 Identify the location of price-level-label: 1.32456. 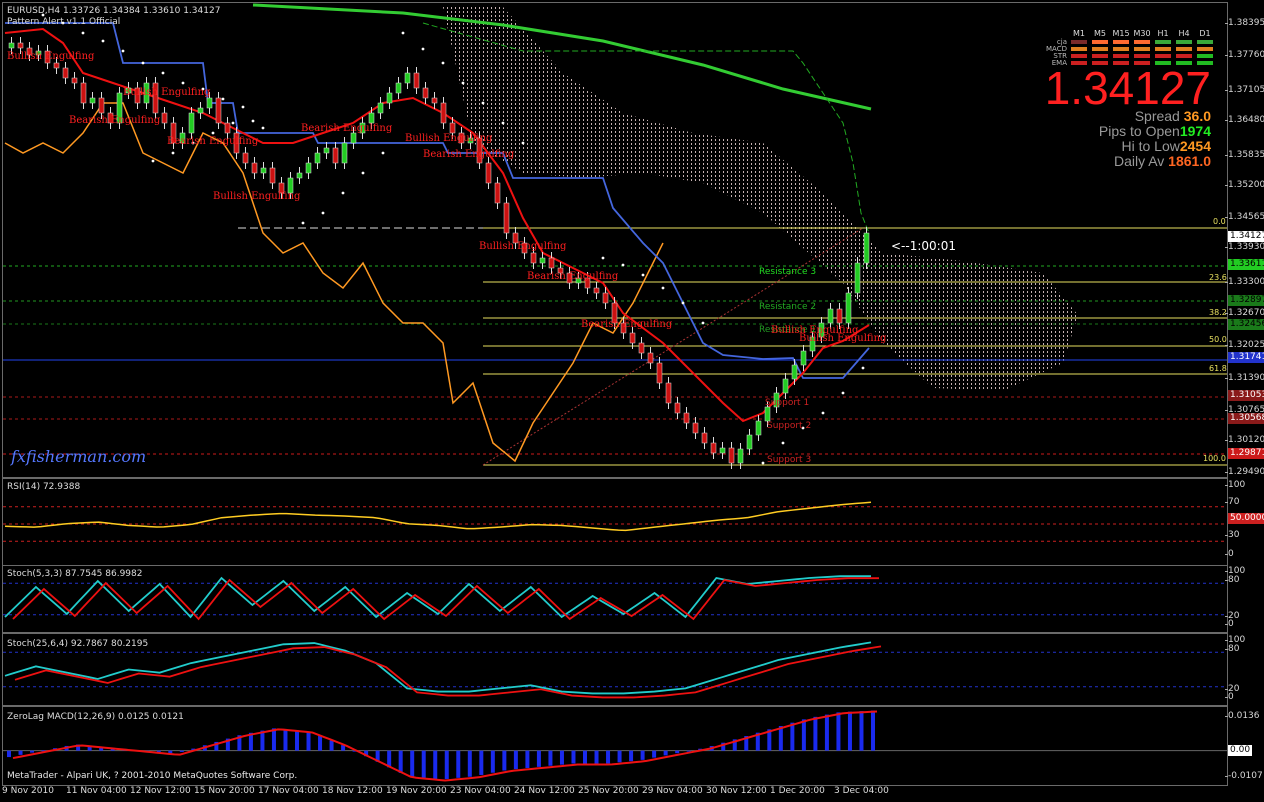
(1246, 324).